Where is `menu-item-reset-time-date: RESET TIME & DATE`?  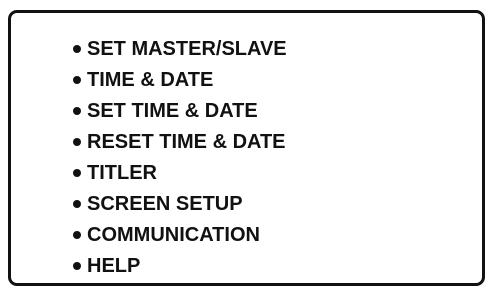
menu-item-reset-time-date: RESET TIME & DATE is located at coordinates (180, 141).